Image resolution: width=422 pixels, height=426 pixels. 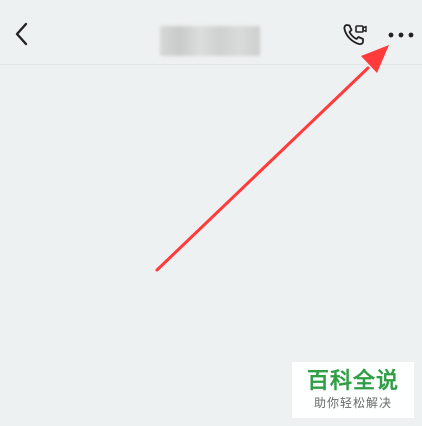 What do you see at coordinates (210, 41) in the screenshot?
I see `chat-title-blurred` at bounding box center [210, 41].